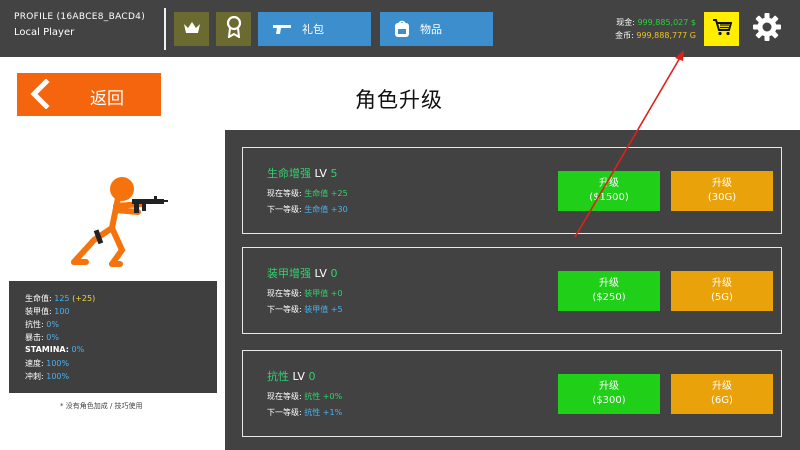  Describe the element at coordinates (38, 311) in the screenshot. I see `stat-label: 装甲值:` at that location.